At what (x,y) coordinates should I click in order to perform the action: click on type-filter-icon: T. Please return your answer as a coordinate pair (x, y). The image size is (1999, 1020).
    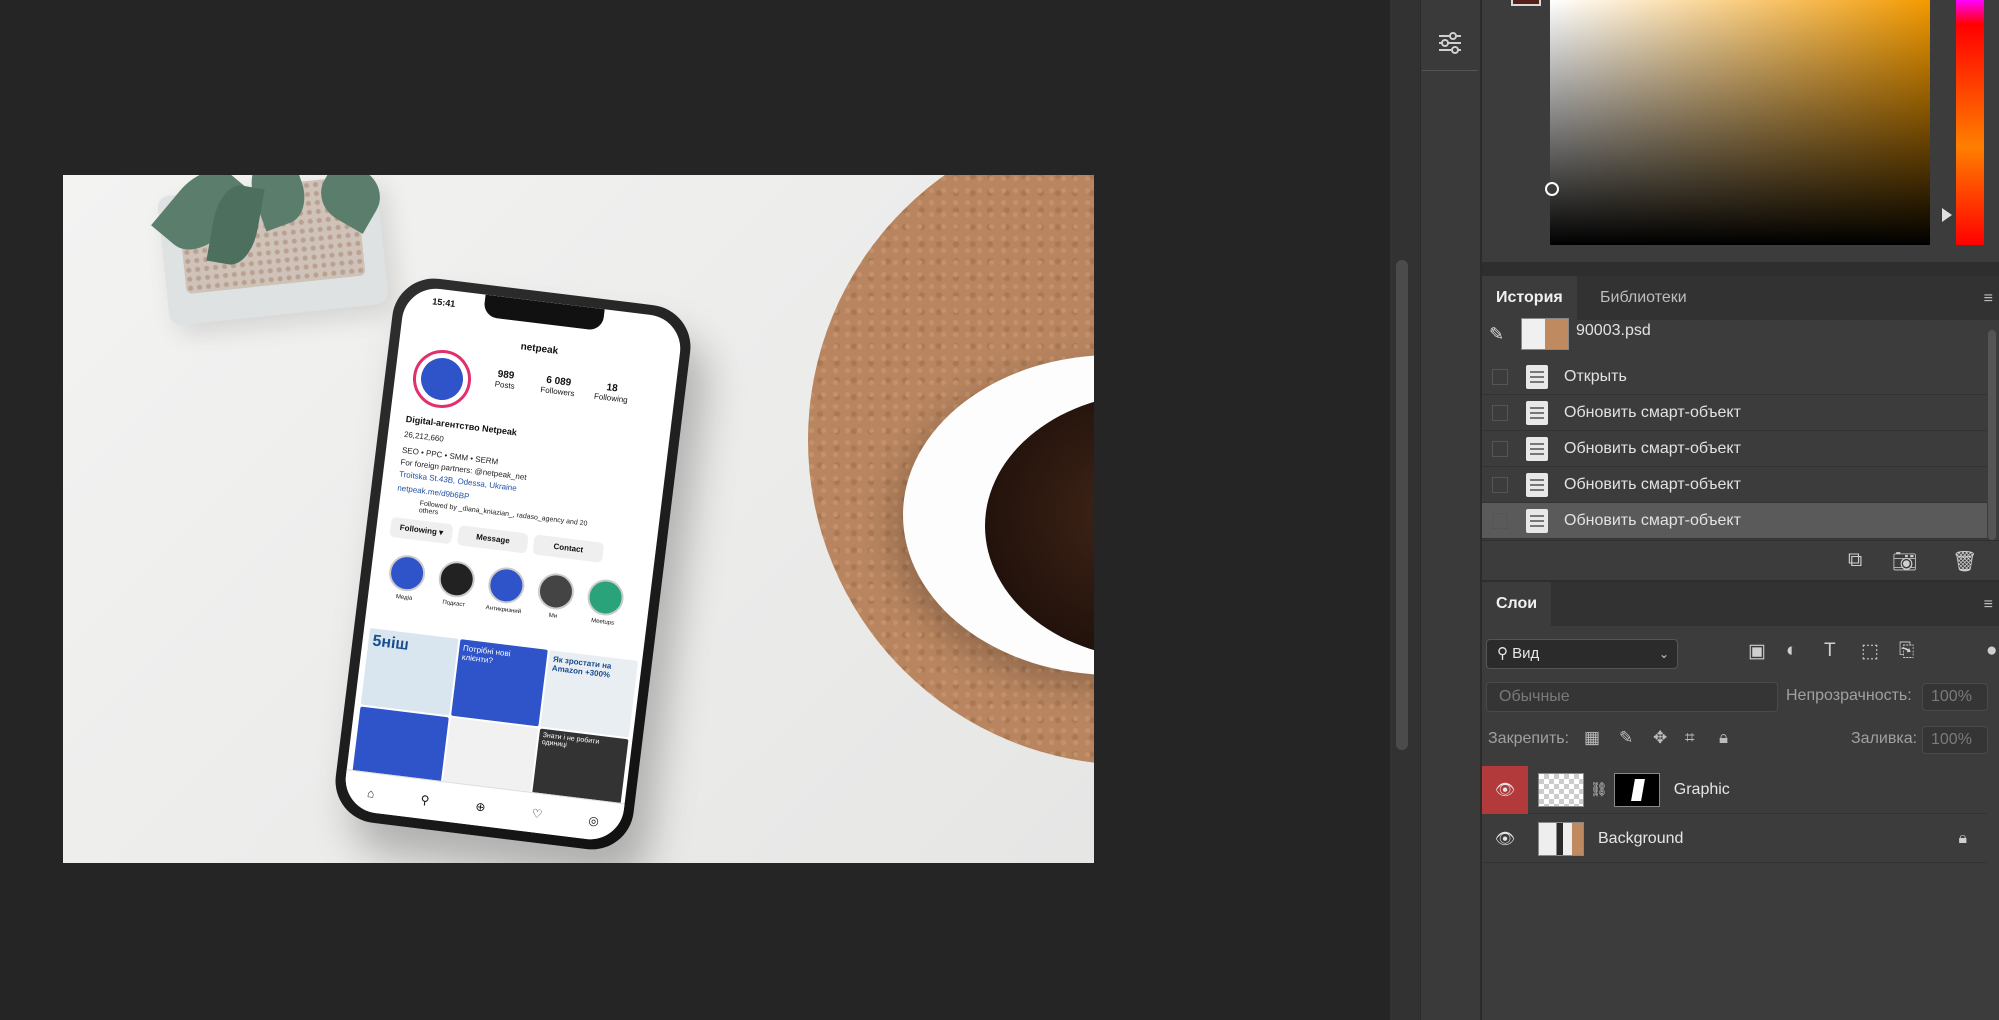
    Looking at the image, I should click on (1830, 651).